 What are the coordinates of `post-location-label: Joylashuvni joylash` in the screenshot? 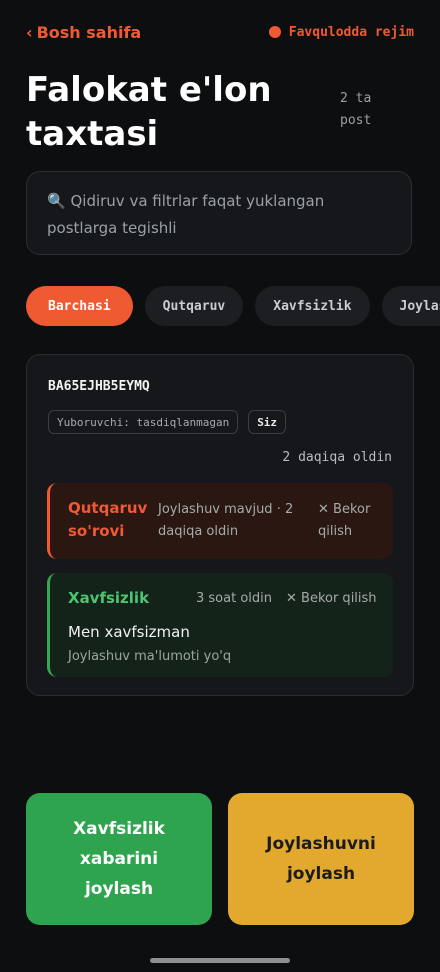 It's located at (321, 859).